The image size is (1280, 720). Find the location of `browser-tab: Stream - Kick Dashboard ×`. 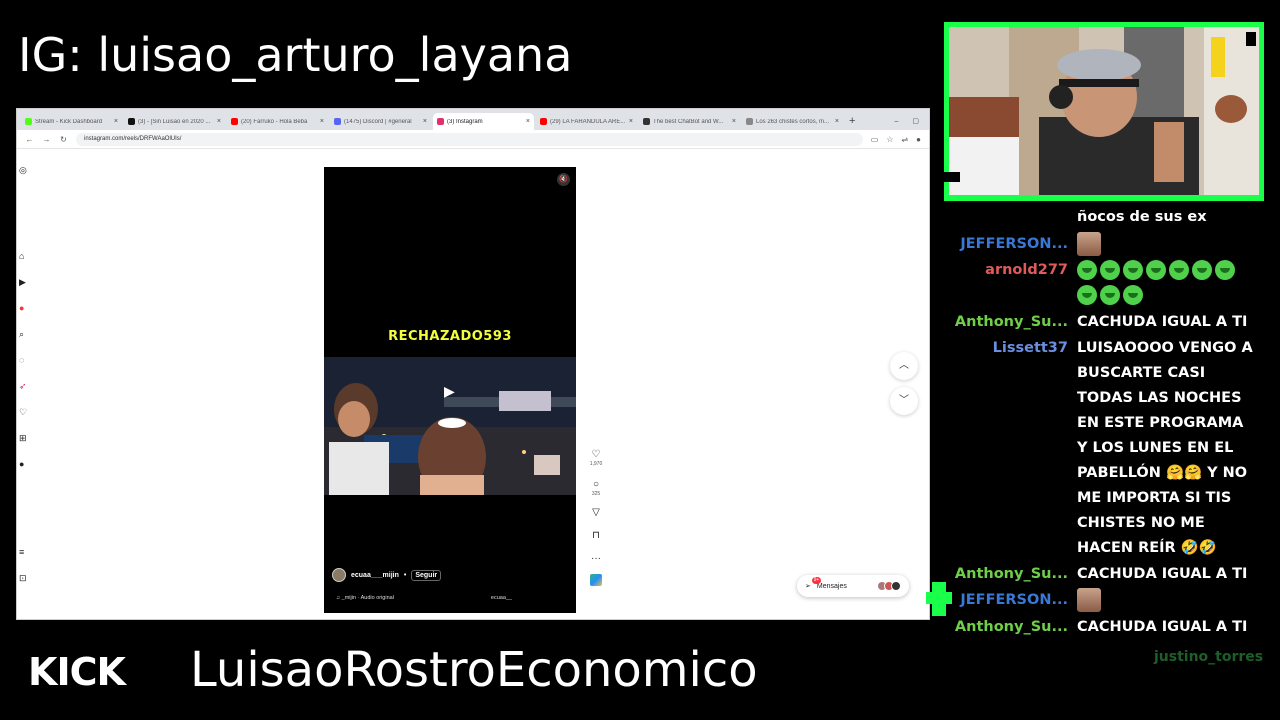

browser-tab: Stream - Kick Dashboard × is located at coordinates (71, 121).